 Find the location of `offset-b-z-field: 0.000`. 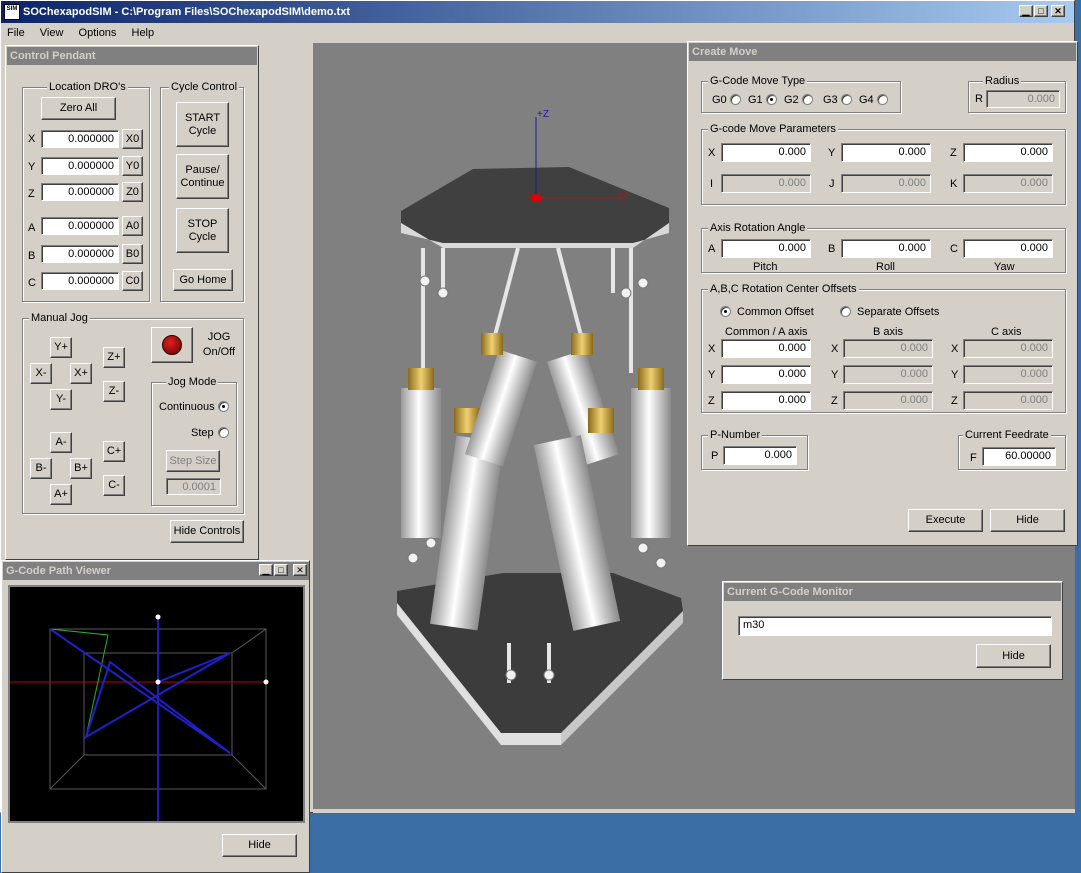

offset-b-z-field: 0.000 is located at coordinates (888, 400).